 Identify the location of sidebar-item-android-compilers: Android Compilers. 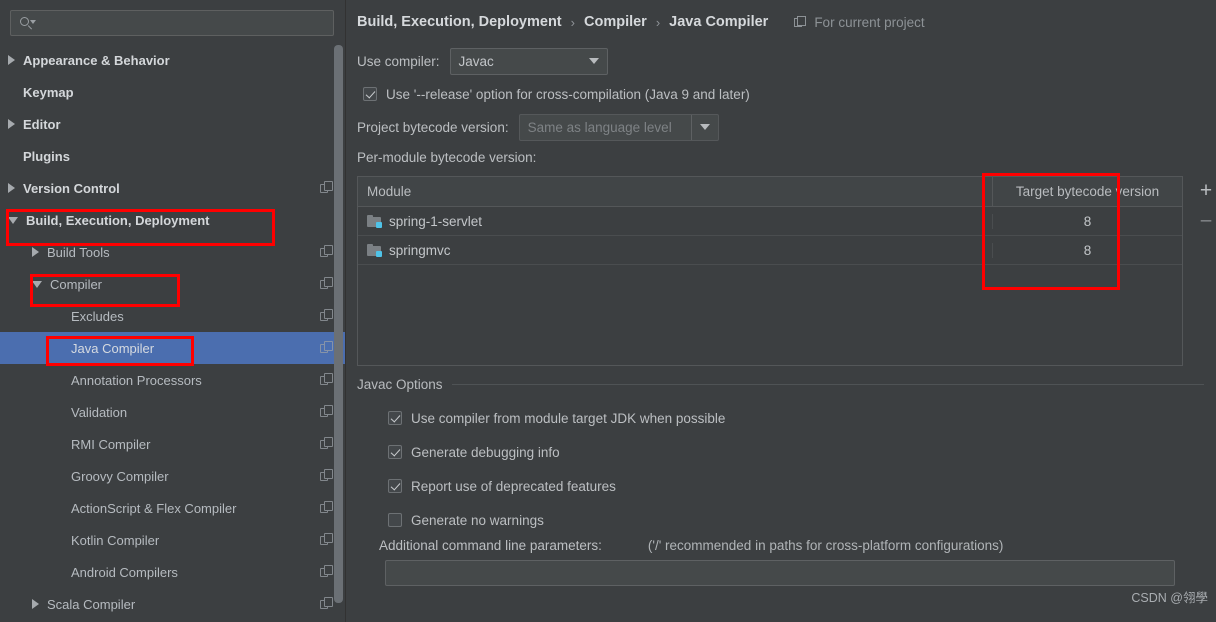
(173, 572).